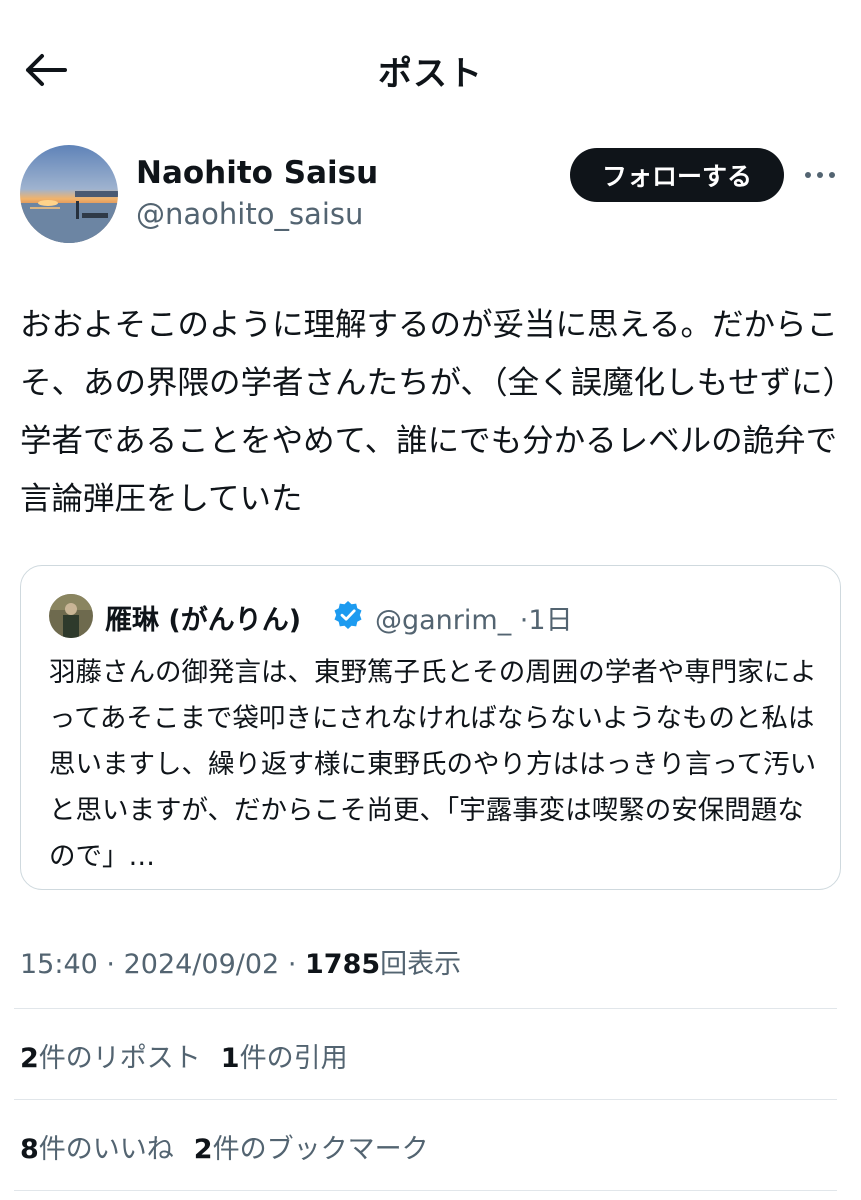 The image size is (861, 1200). I want to click on views-label: 回表示, so click(421, 964).